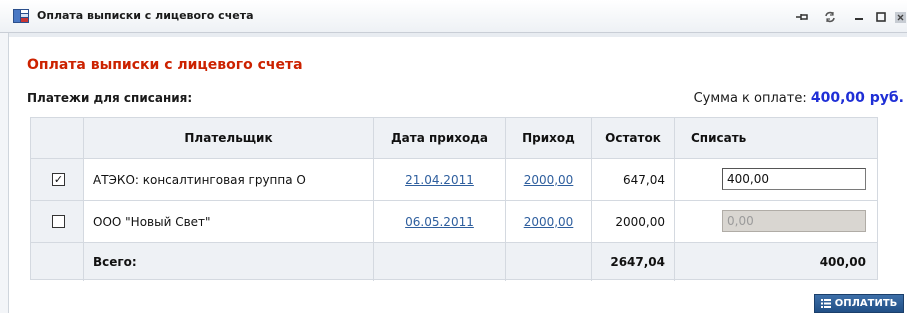 The image size is (907, 313). Describe the element at coordinates (439, 221) in the screenshot. I see `date-link: 06.05.2011` at that location.